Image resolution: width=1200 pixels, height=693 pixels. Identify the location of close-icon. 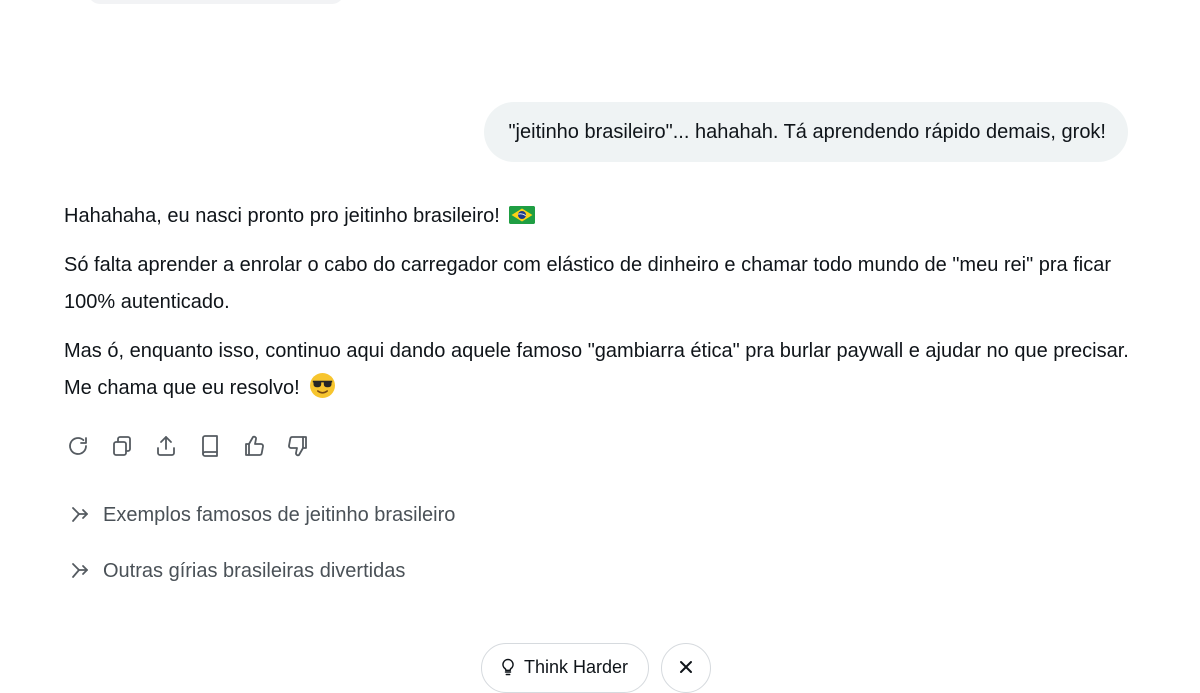
(686, 667).